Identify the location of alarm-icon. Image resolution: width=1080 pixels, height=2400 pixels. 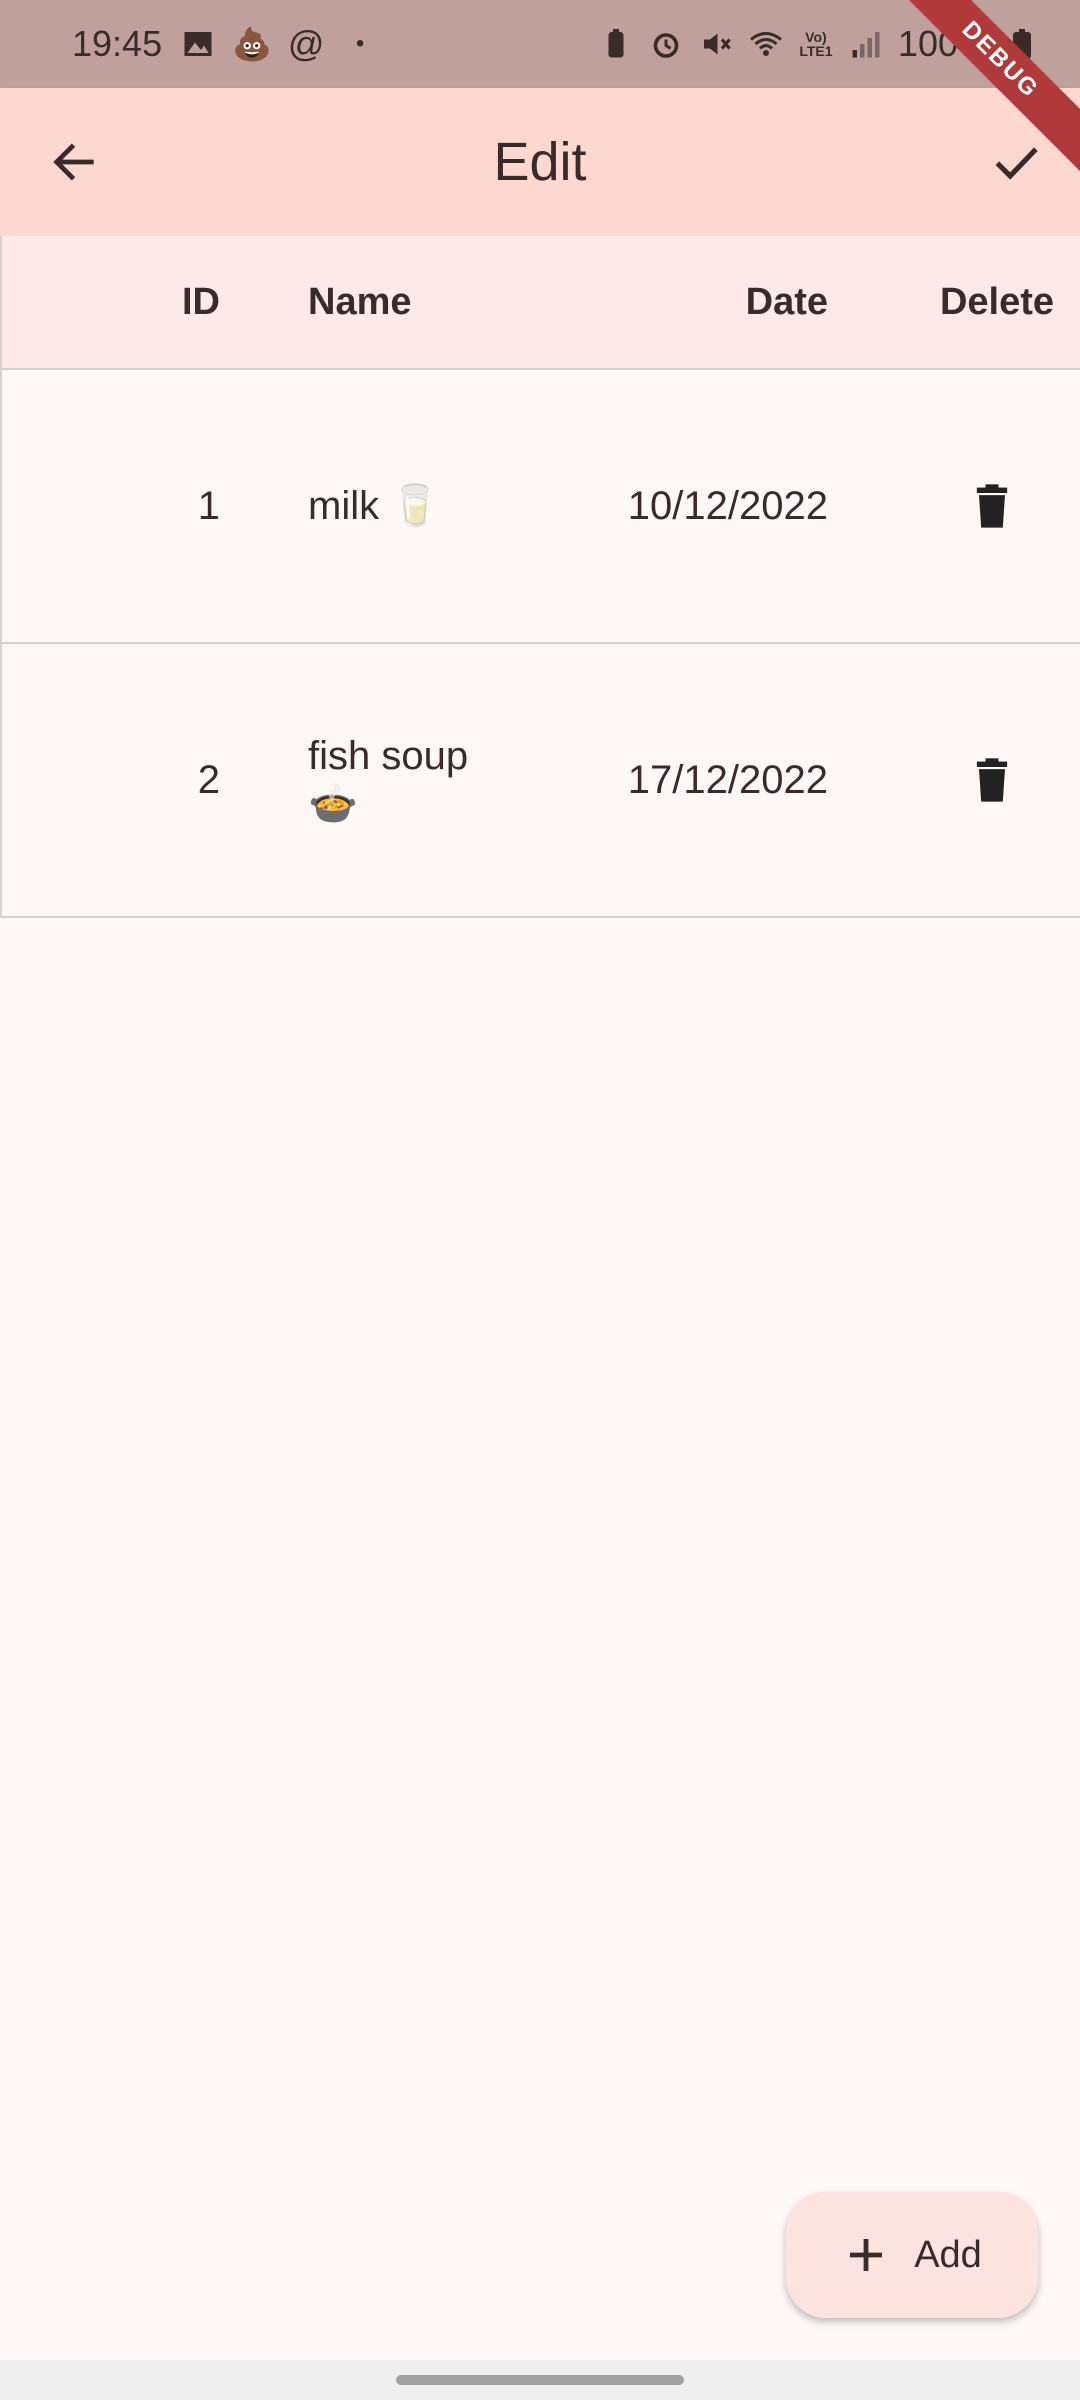
(666, 44).